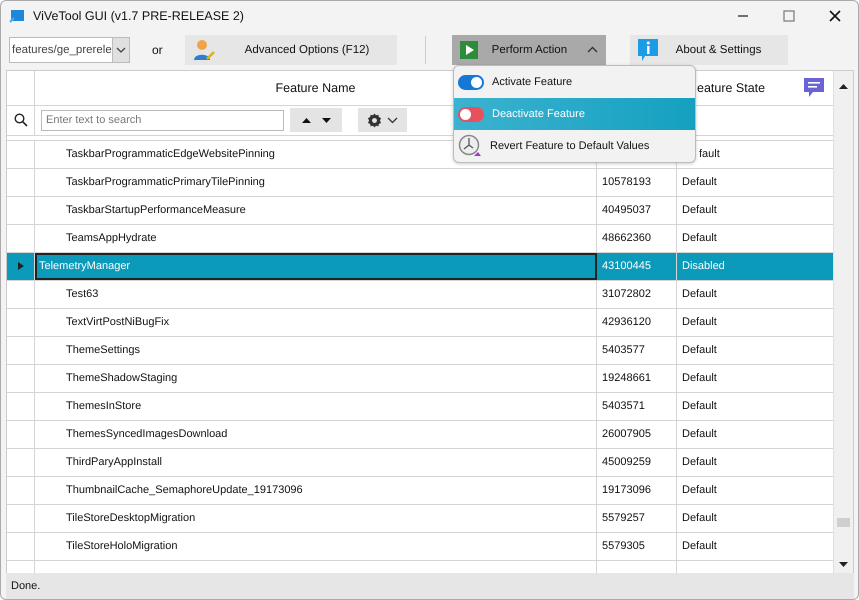 The height and width of the screenshot is (600, 859). What do you see at coordinates (709, 49) in the screenshot?
I see `about-settings-button: About & Settings` at bounding box center [709, 49].